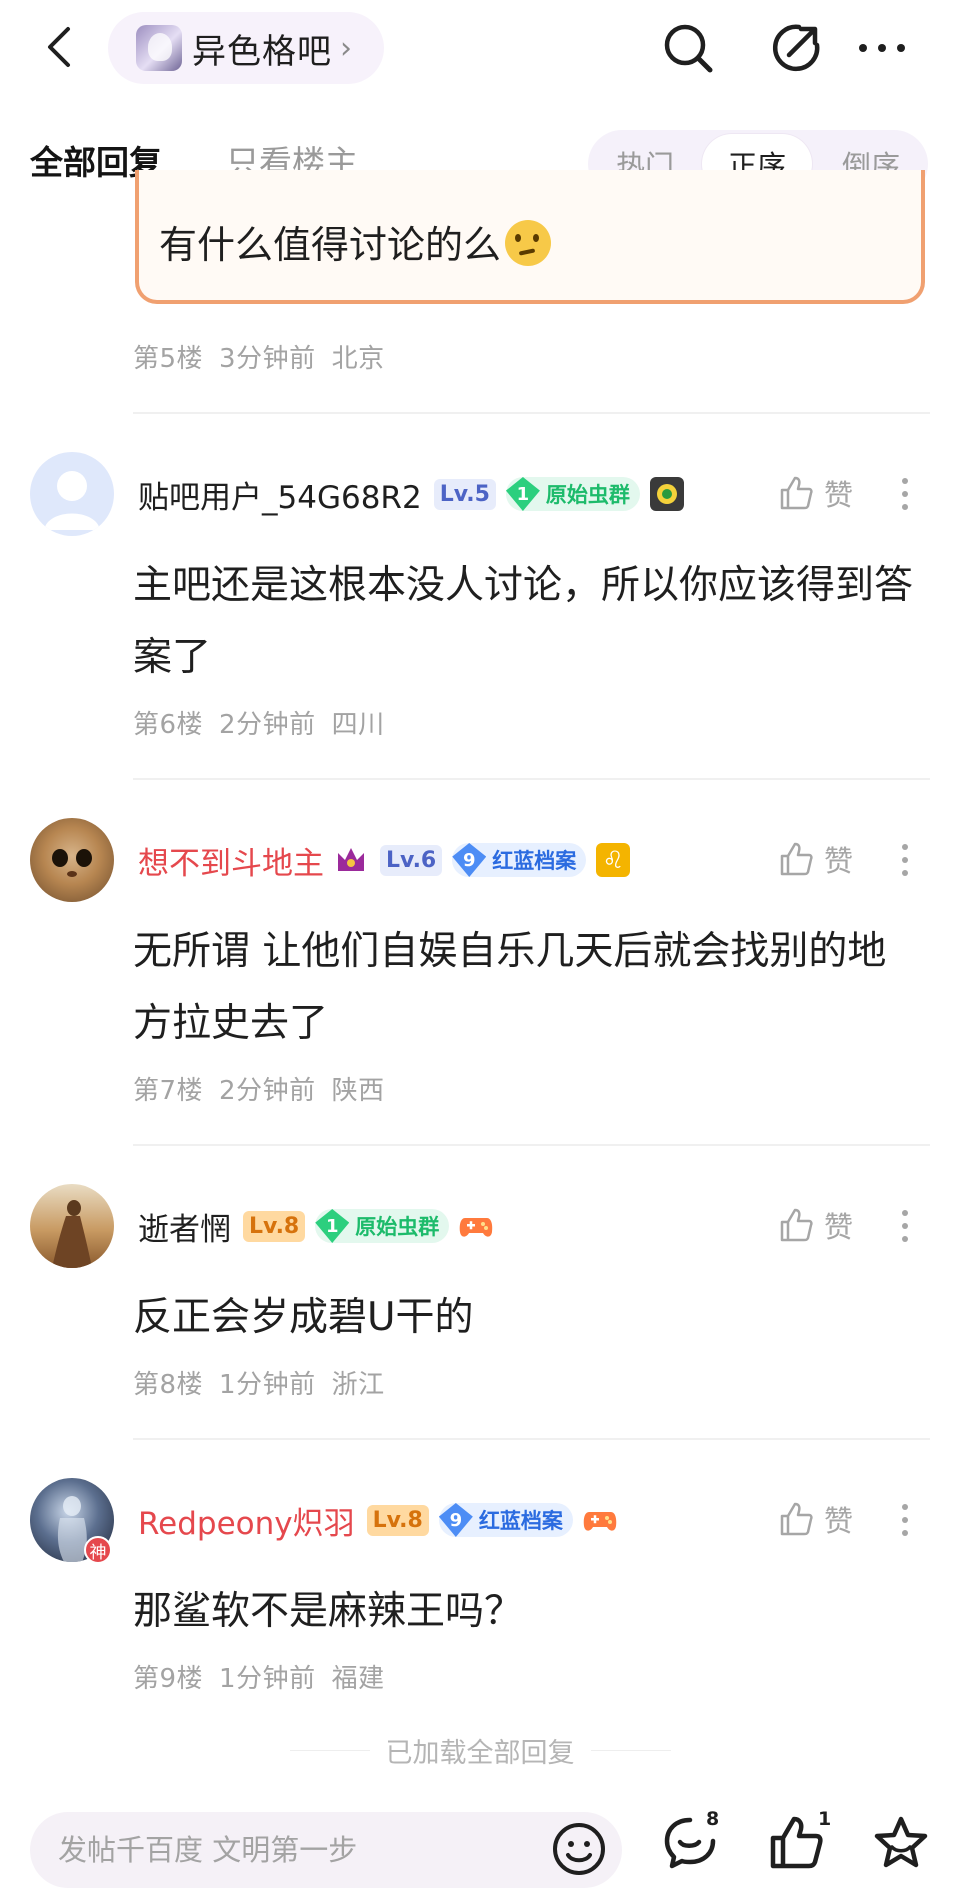 This screenshot has width=960, height=1892. I want to click on post-meta: 第8楼 1分钟前 浙江, so click(267, 1382).